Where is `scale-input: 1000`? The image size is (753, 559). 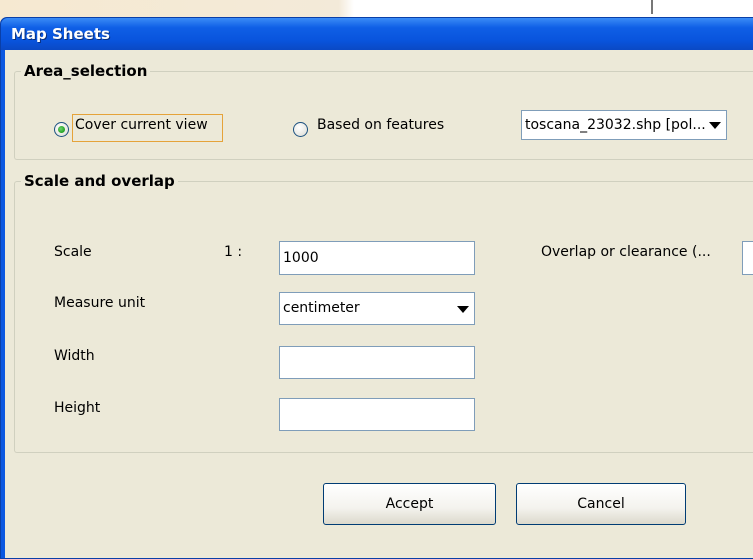 scale-input: 1000 is located at coordinates (377, 258).